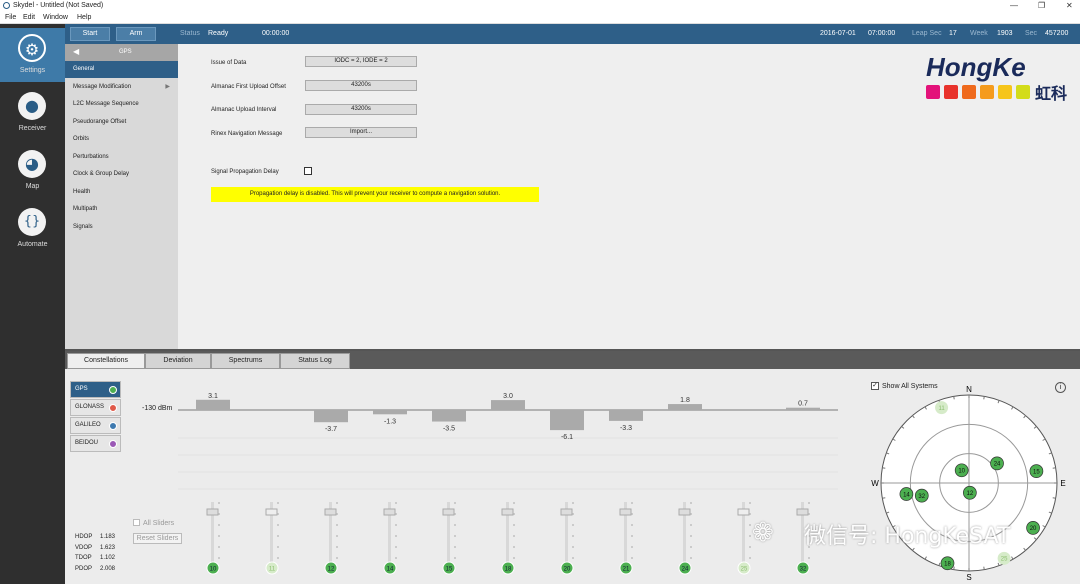 The height and width of the screenshot is (584, 1080). Describe the element at coordinates (1036, 472) in the screenshot. I see `satellite-marker-label: 15` at that location.